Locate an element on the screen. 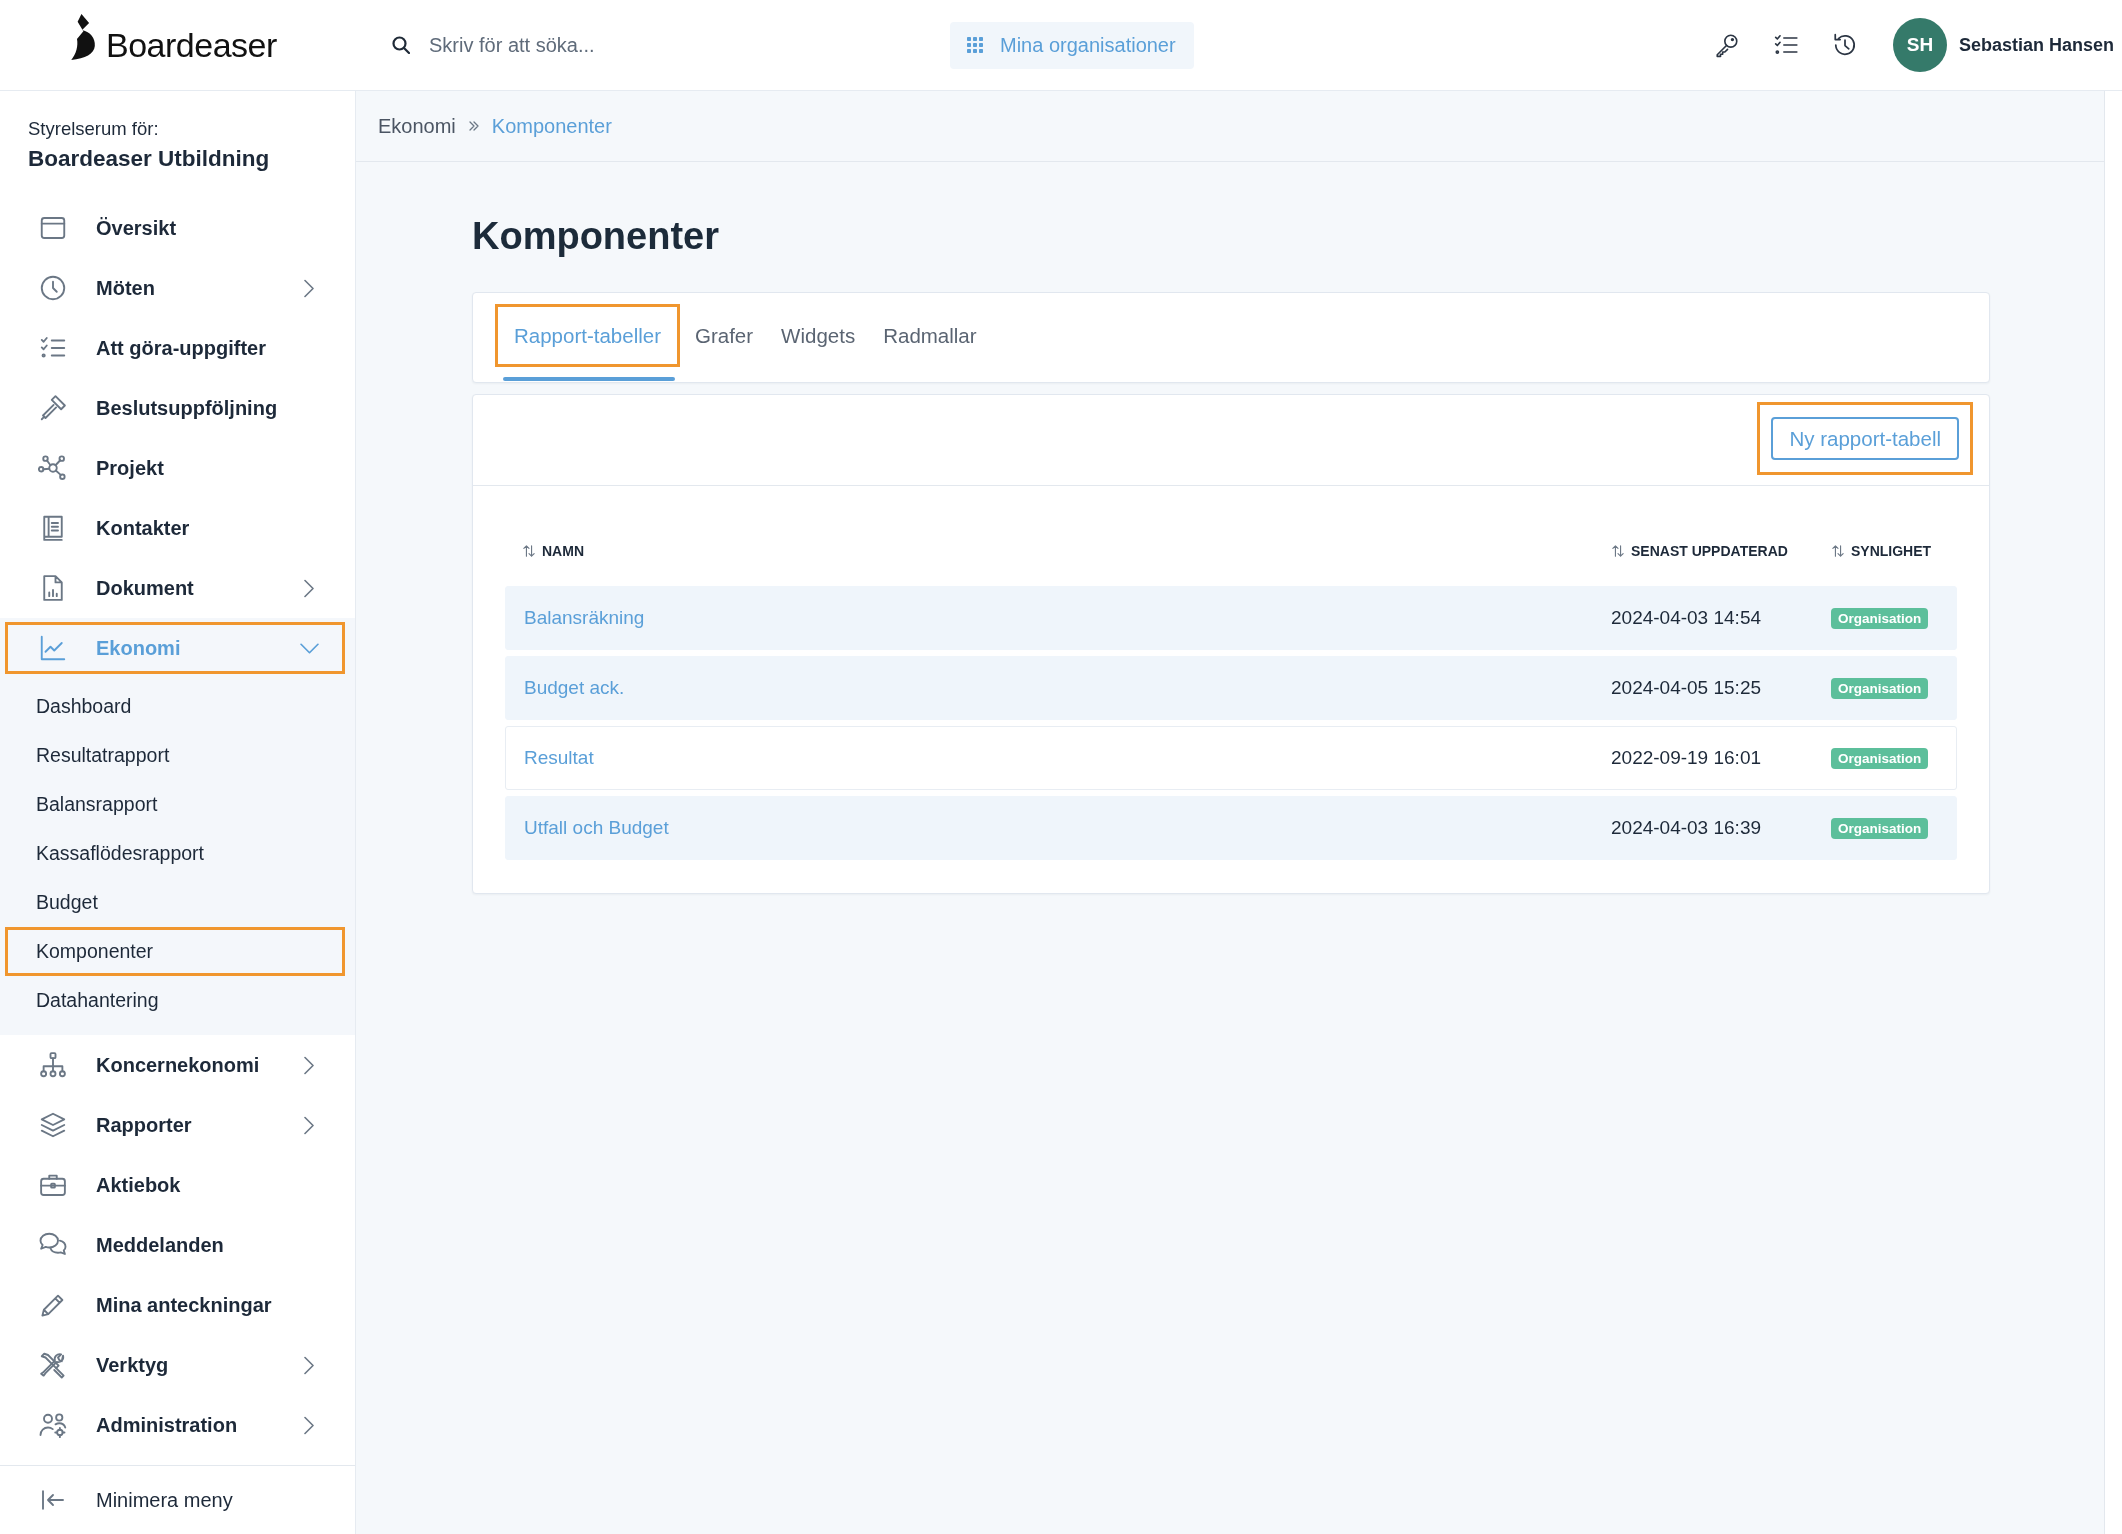  gavel-icon is located at coordinates (53, 408).